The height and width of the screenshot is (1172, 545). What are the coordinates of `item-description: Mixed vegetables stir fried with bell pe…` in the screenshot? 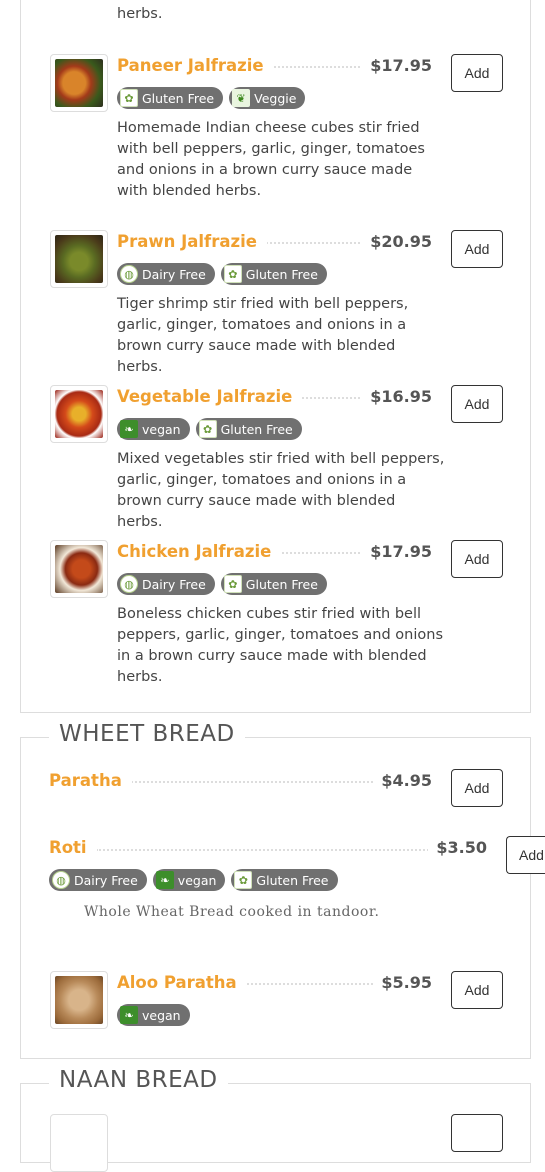 It's located at (281, 490).